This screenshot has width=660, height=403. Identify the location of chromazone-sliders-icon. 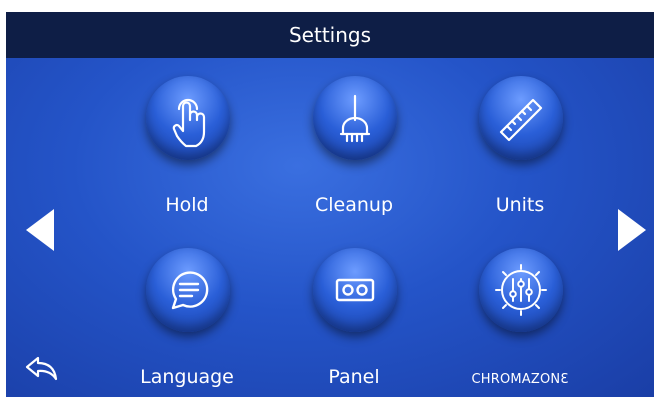
(521, 290).